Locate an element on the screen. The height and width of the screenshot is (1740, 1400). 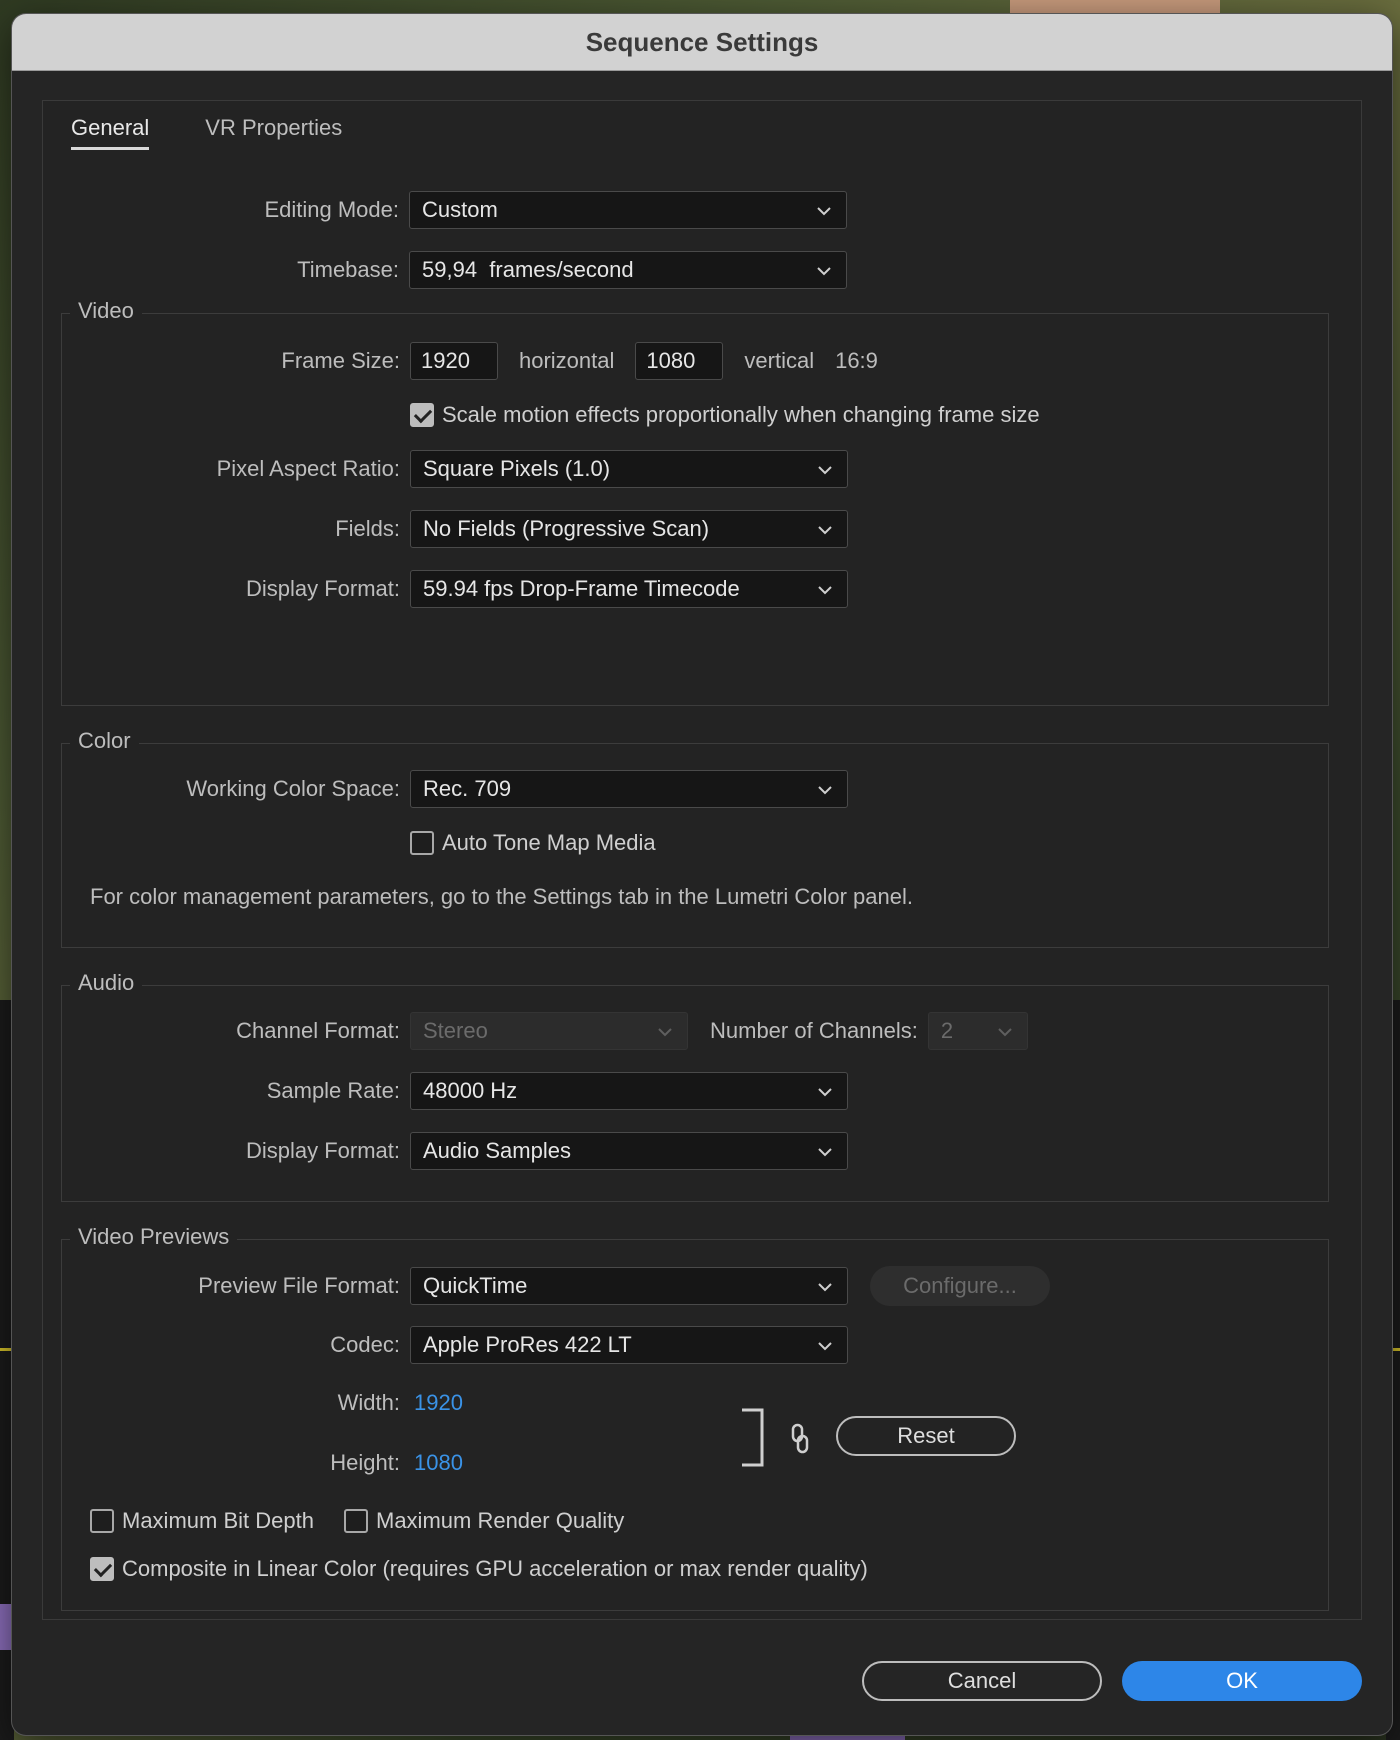
video-section-title: Video is located at coordinates (106, 311).